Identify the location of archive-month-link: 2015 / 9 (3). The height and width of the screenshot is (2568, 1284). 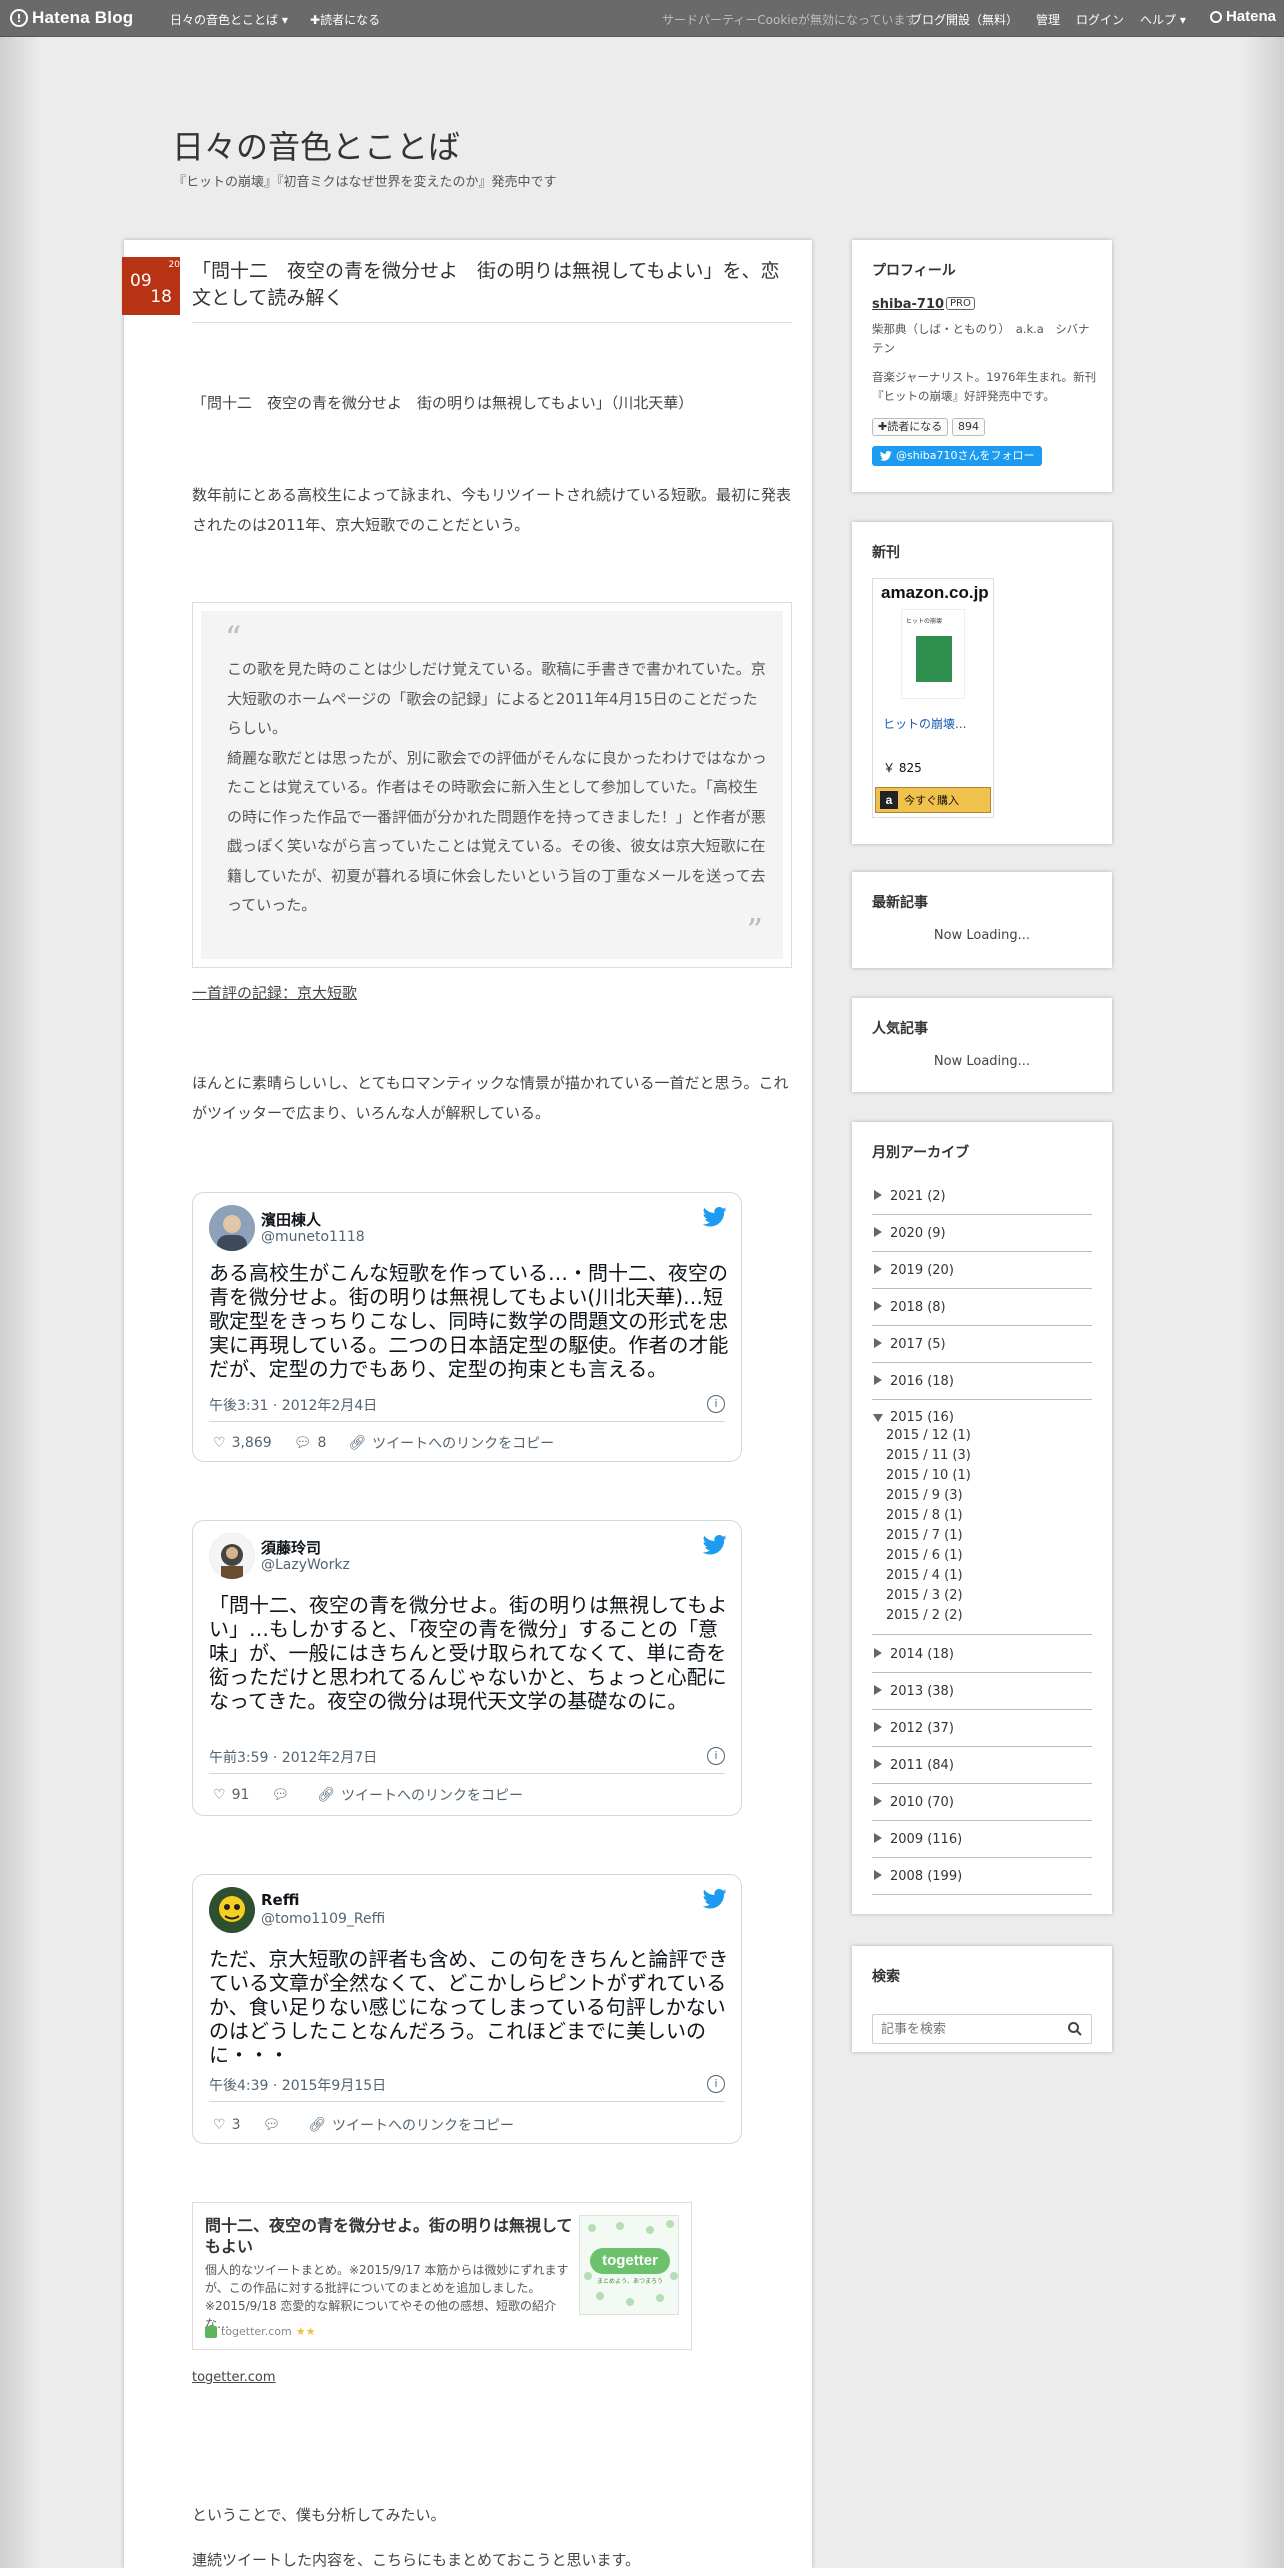
(924, 1495).